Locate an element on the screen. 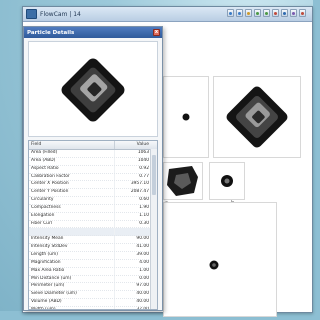  zoom-in-icon is located at coordinates (230, 13).